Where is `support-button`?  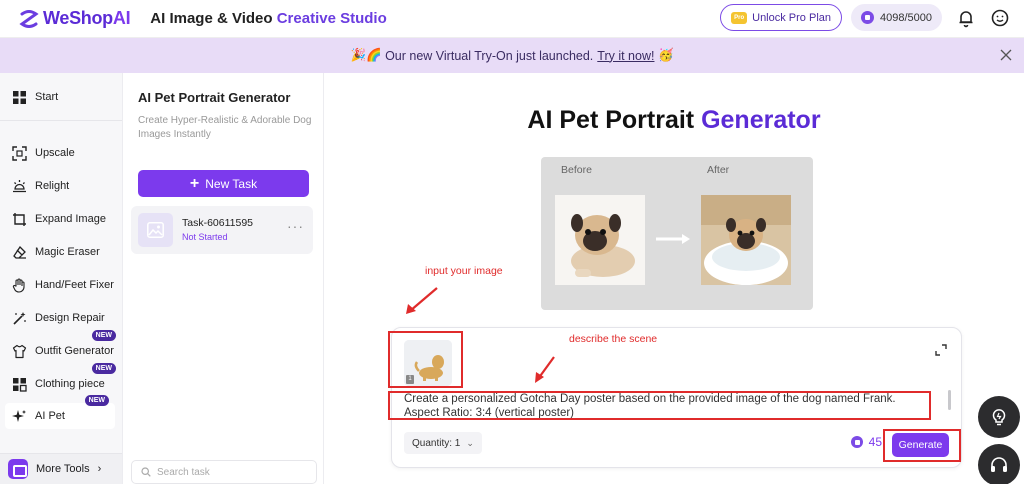
support-button is located at coordinates (999, 464).